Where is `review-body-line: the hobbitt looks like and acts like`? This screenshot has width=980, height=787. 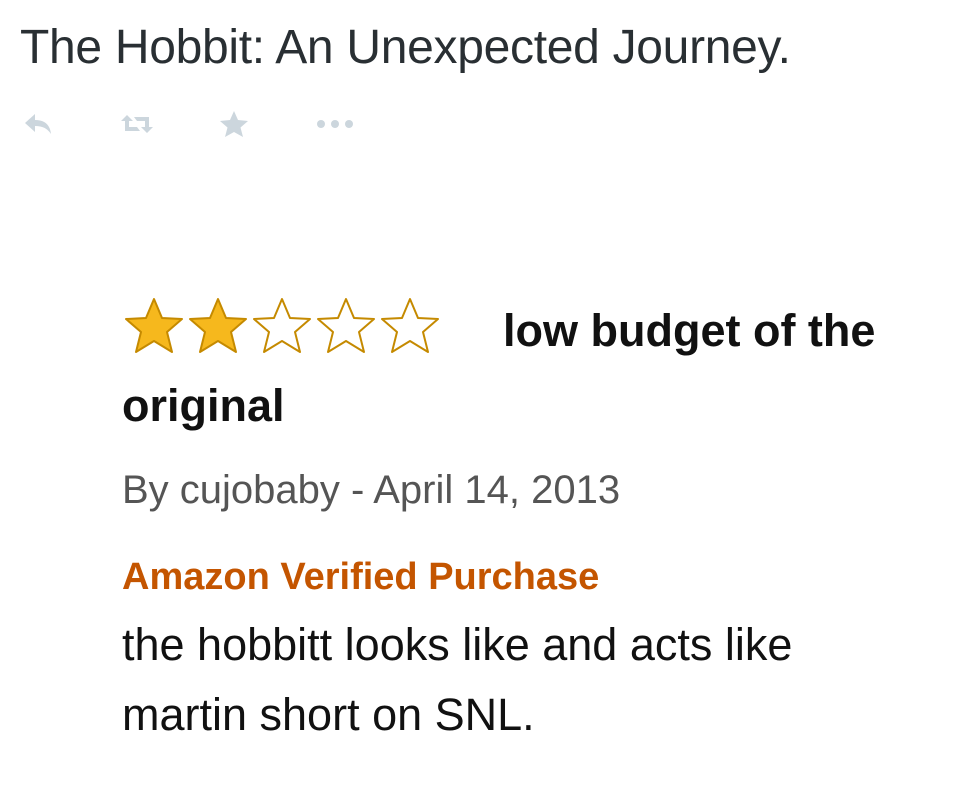
review-body-line: the hobbitt looks like and acts like is located at coordinates (457, 644).